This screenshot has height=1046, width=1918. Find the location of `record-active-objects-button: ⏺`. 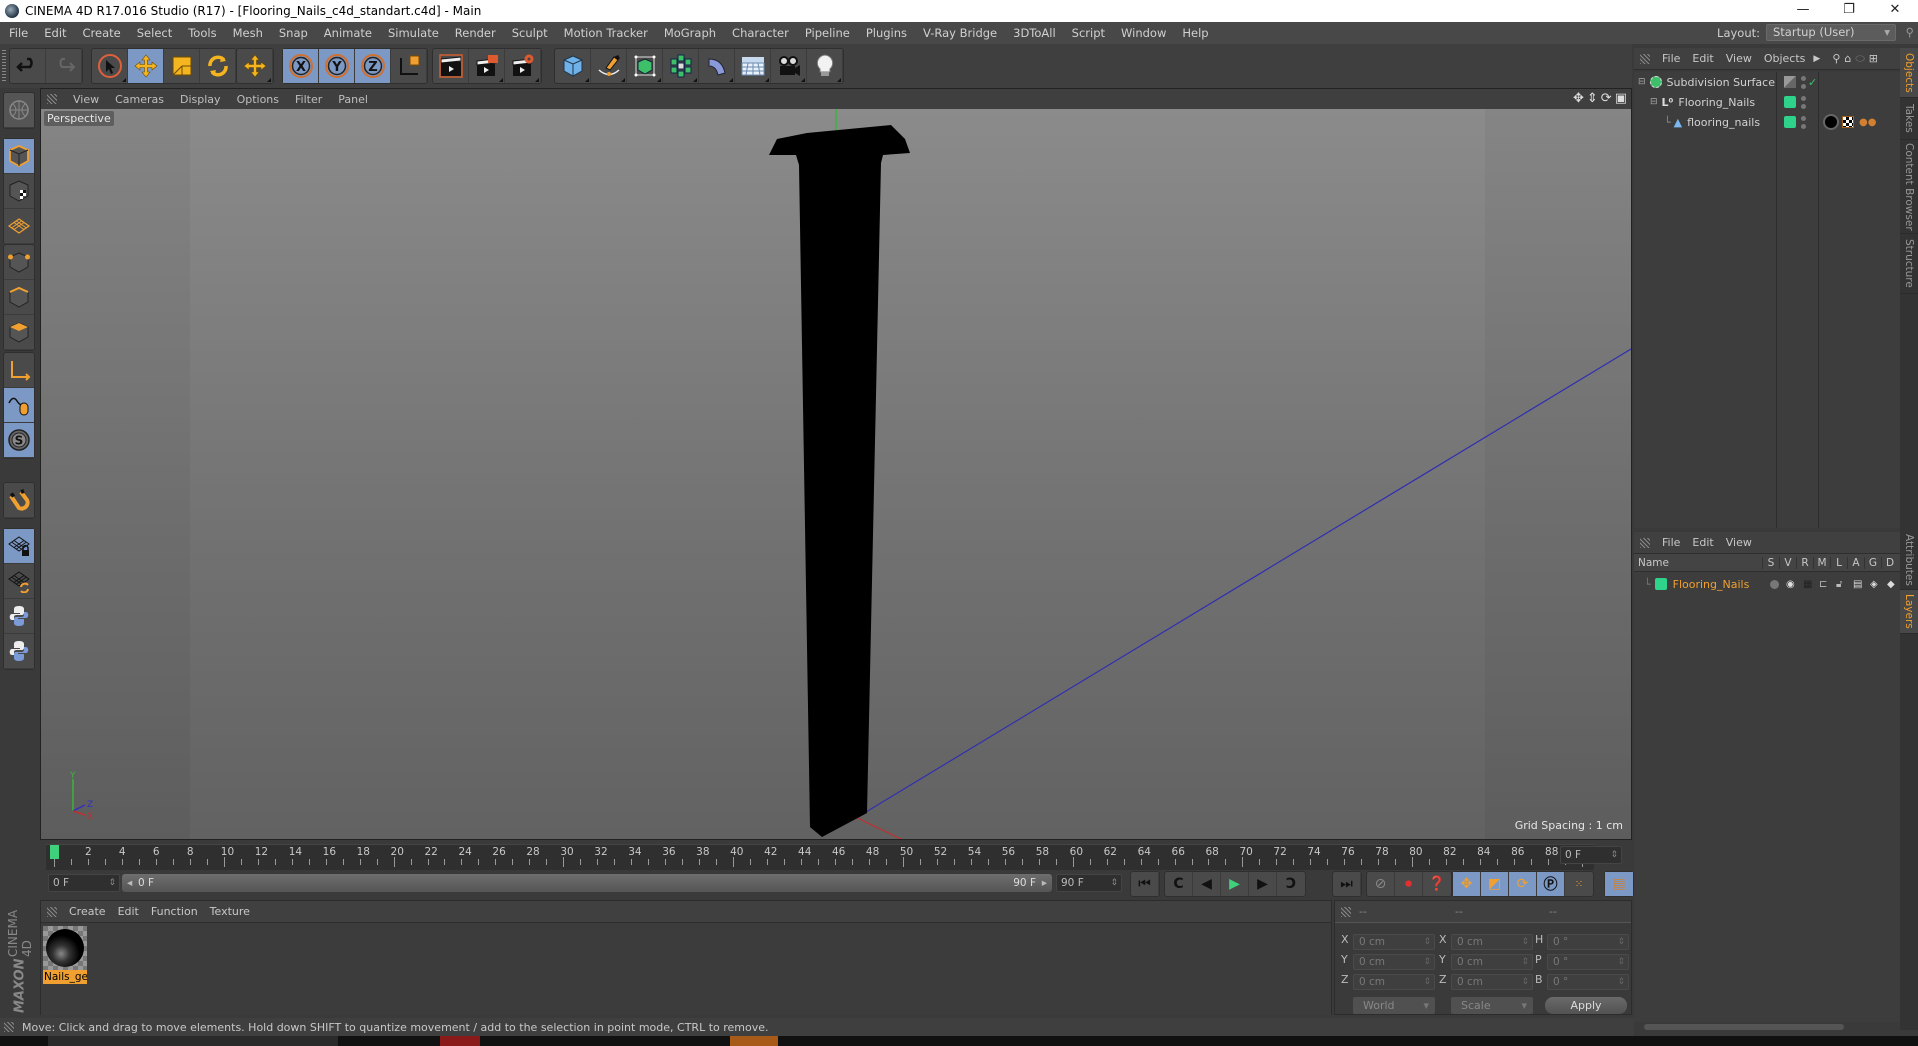

record-active-objects-button: ⏺ is located at coordinates (1409, 884).